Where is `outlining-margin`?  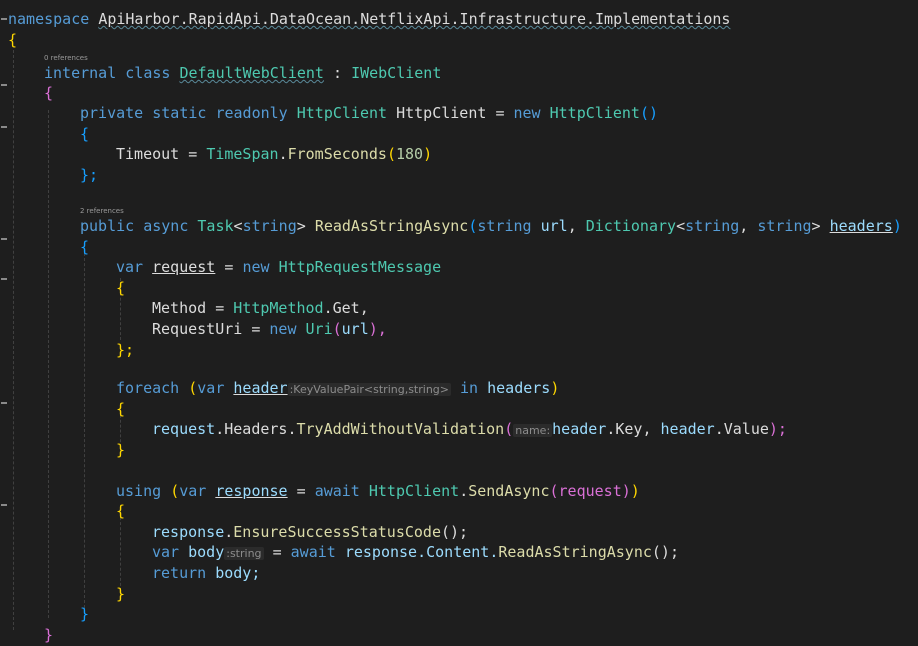
outlining-margin is located at coordinates (4, 323).